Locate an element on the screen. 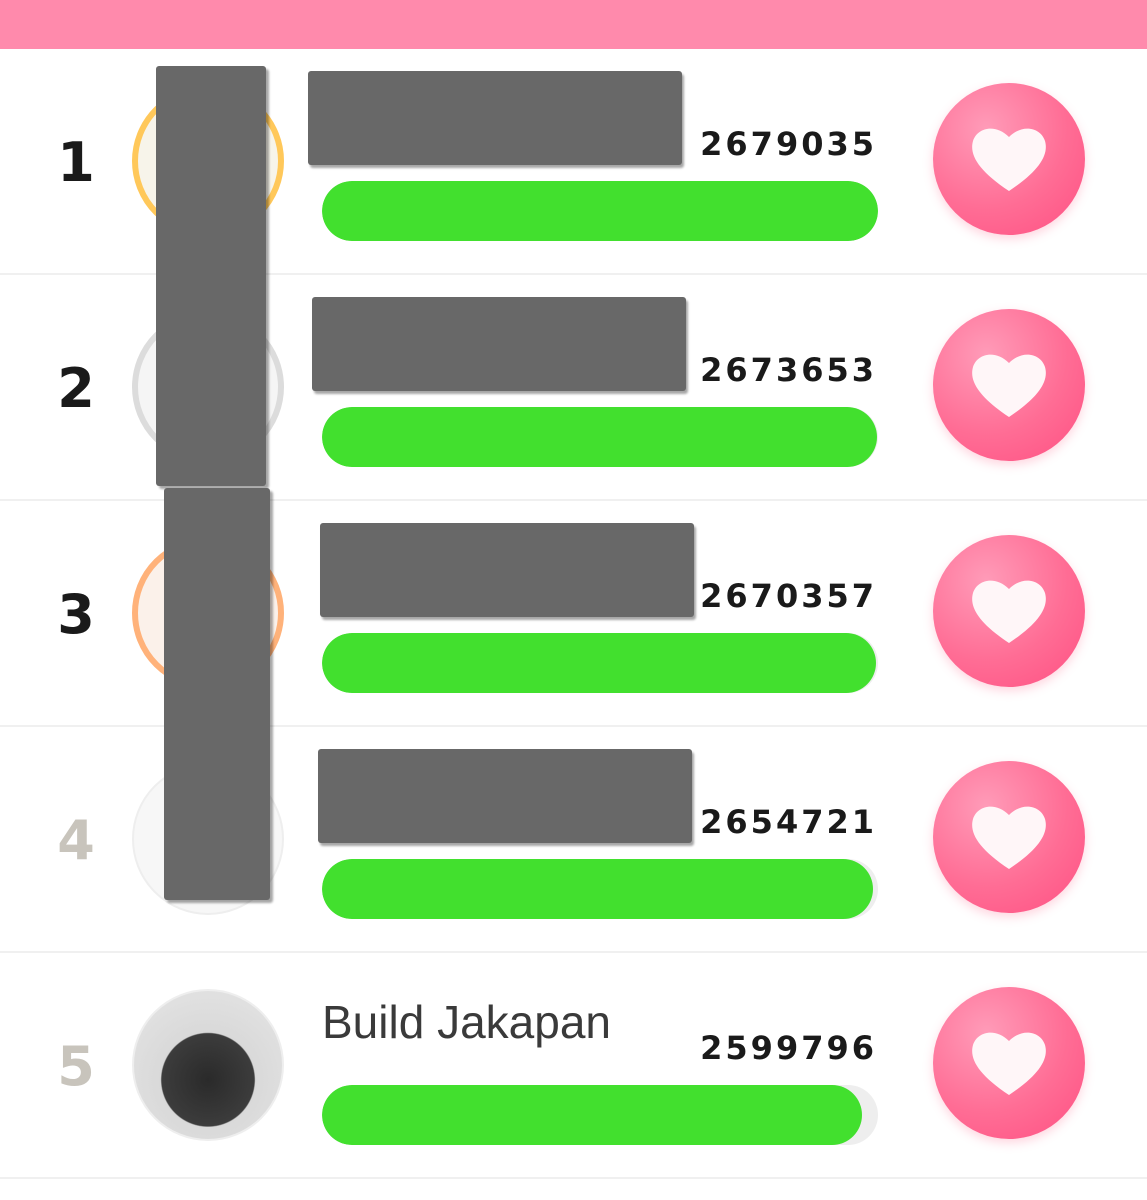 This screenshot has width=1147, height=1200. artist-name: Build Jakapan is located at coordinates (466, 1022).